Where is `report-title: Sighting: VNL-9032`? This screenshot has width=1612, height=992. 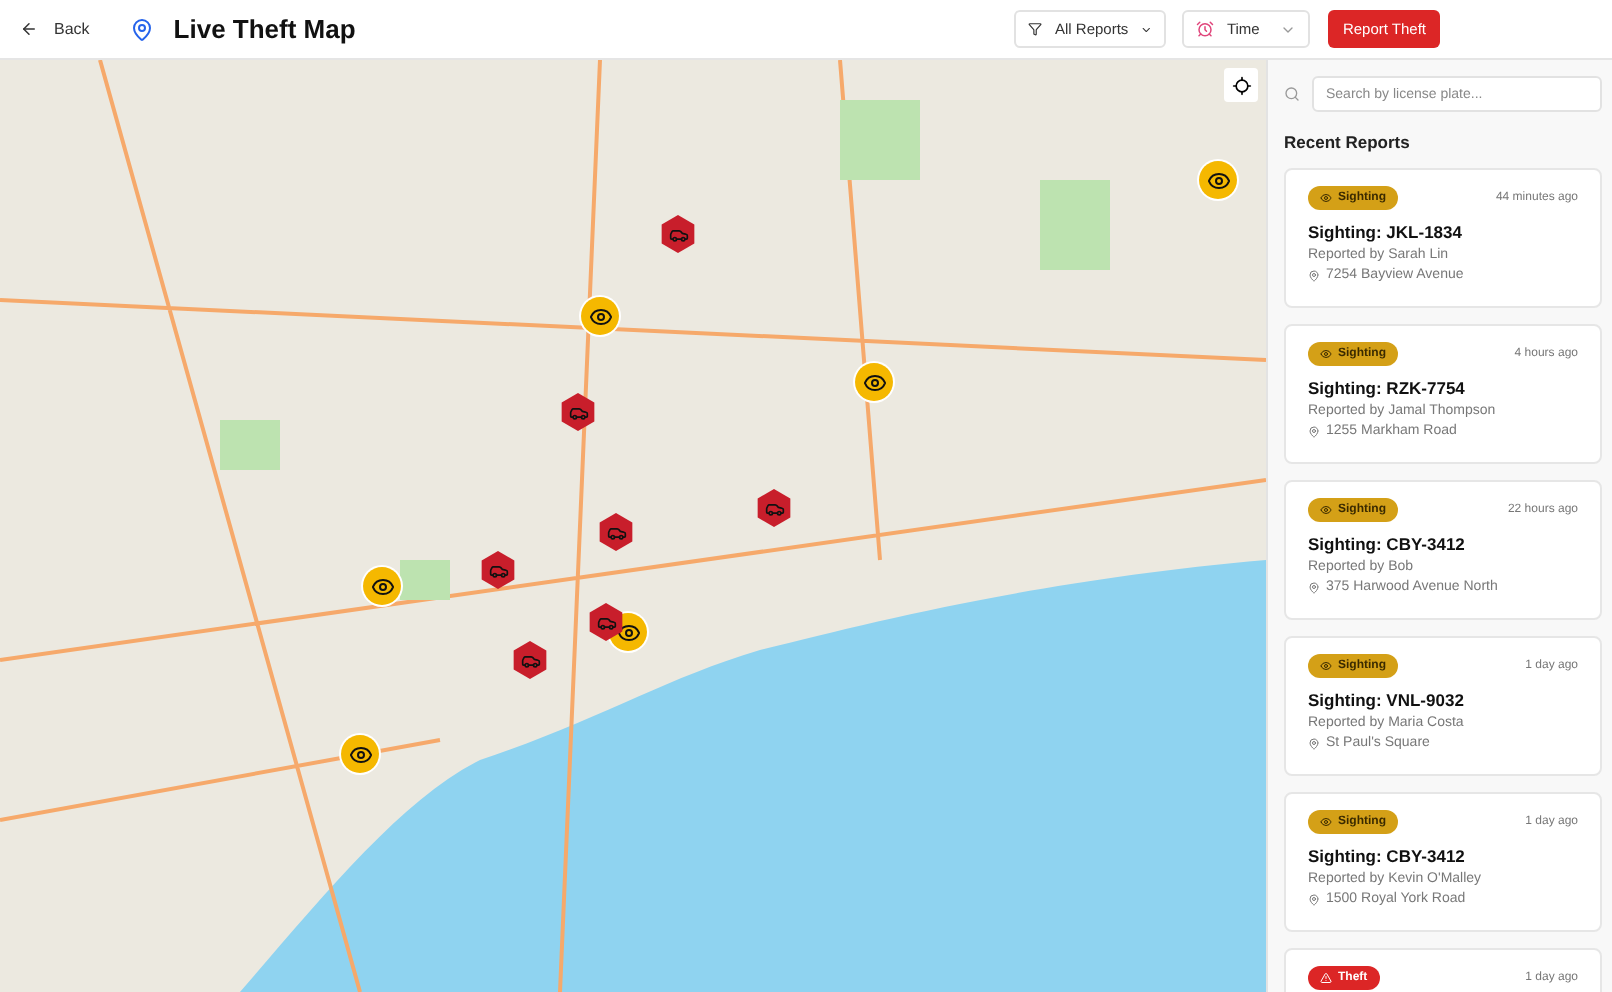 report-title: Sighting: VNL-9032 is located at coordinates (1387, 700).